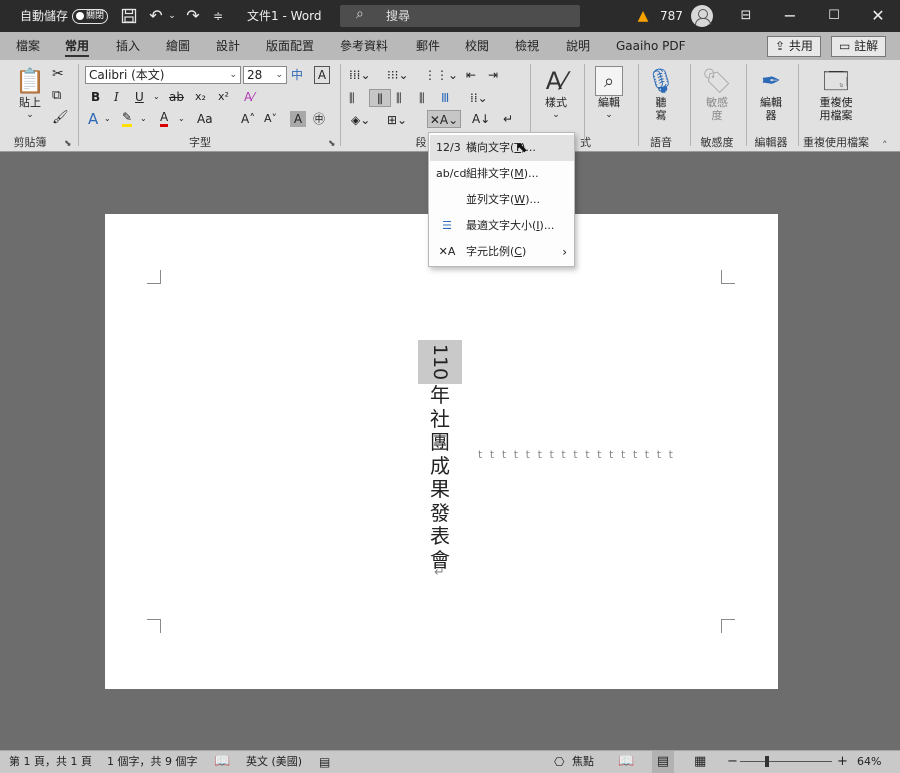 This screenshot has width=900, height=773. Describe the element at coordinates (527, 46) in the screenshot. I see `tab-view: 檢視` at that location.